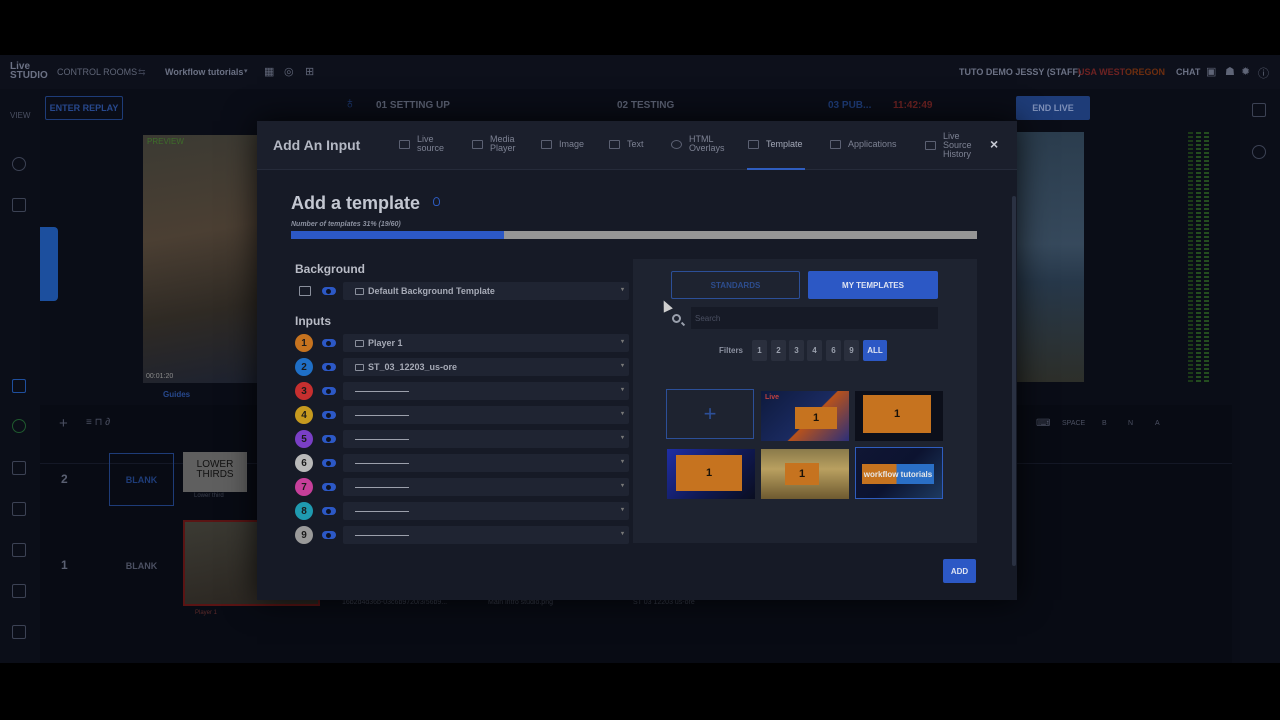 This screenshot has width=1280, height=720. What do you see at coordinates (814, 350) in the screenshot?
I see `filter-button-4: 4` at bounding box center [814, 350].